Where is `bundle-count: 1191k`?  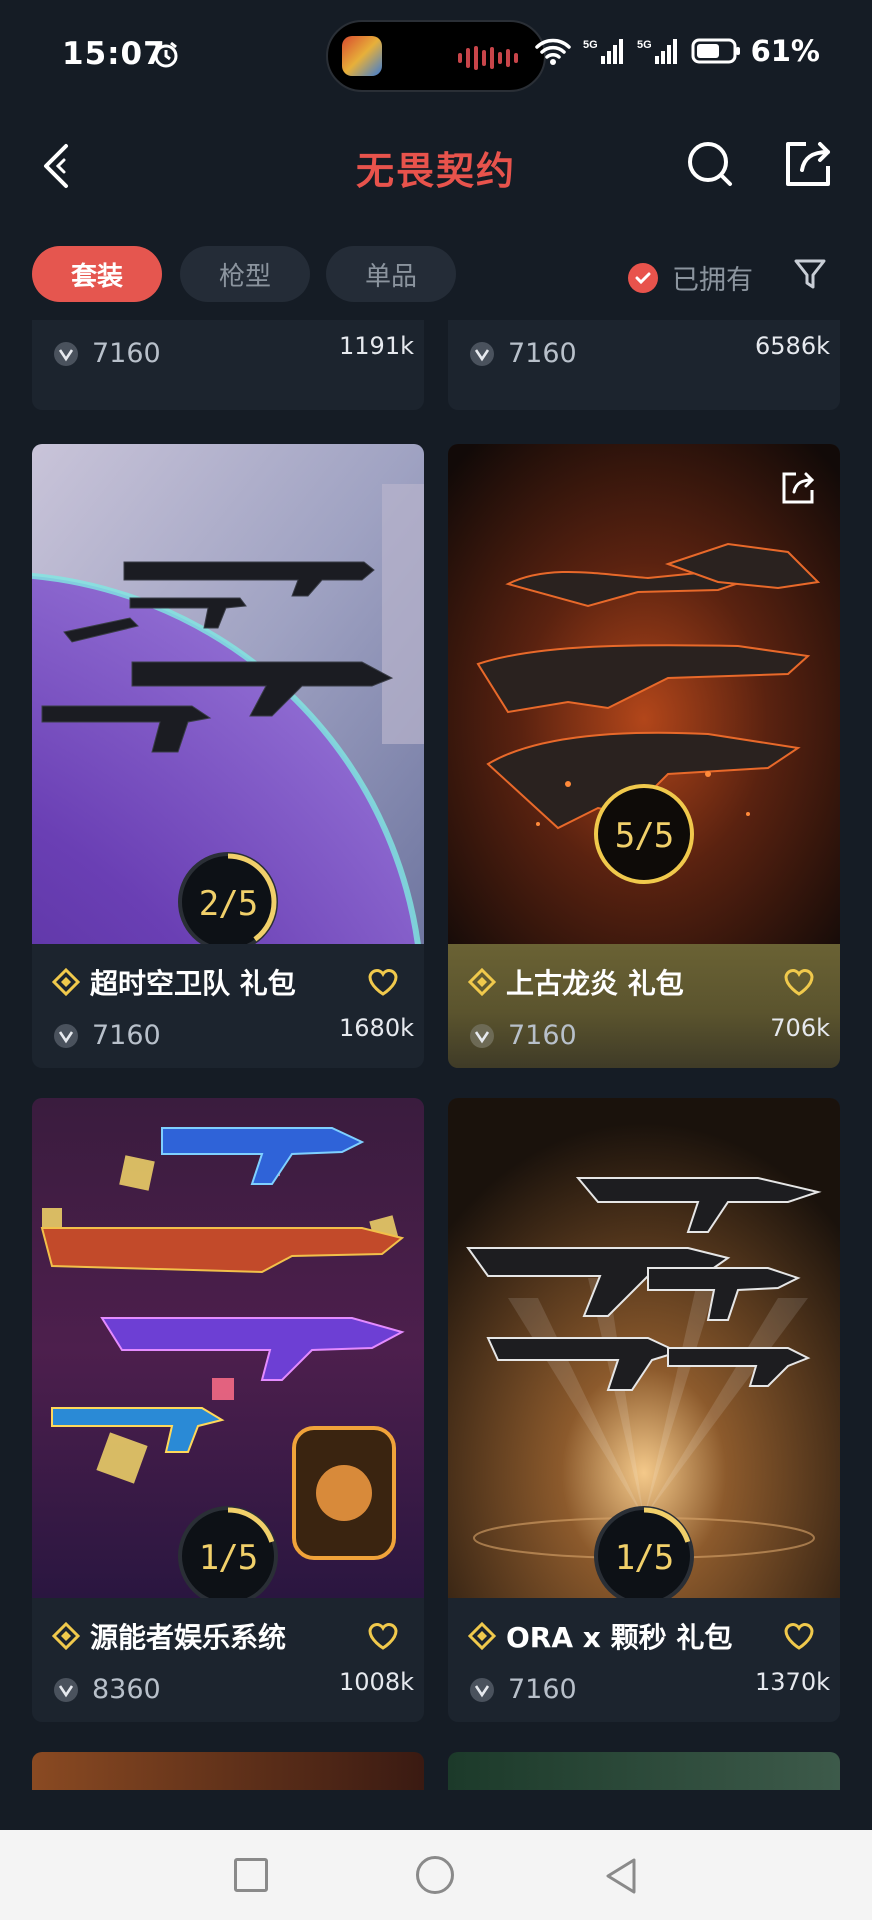
bundle-count: 1191k is located at coordinates (376, 346).